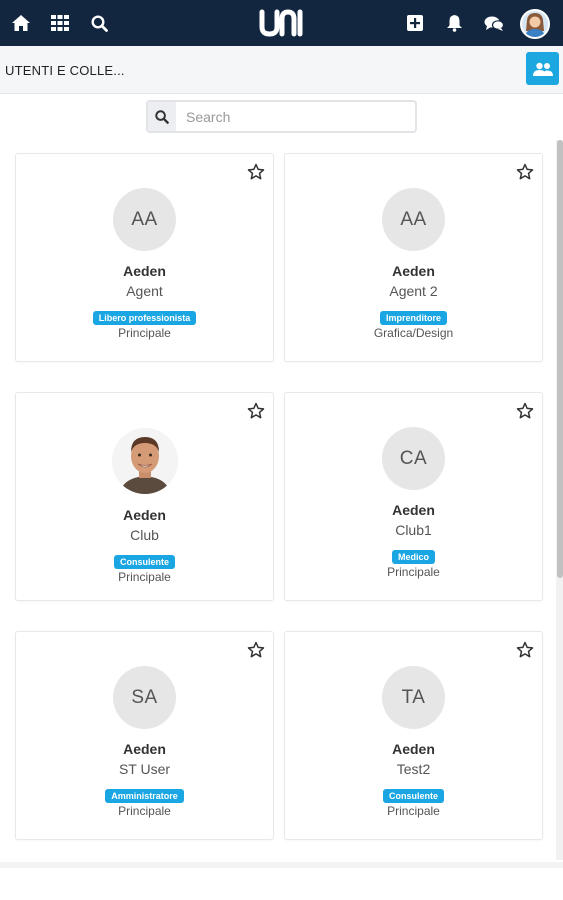 Image resolution: width=563 pixels, height=900 pixels. Describe the element at coordinates (413, 333) in the screenshot. I see `department-label: Grafica/Design` at that location.